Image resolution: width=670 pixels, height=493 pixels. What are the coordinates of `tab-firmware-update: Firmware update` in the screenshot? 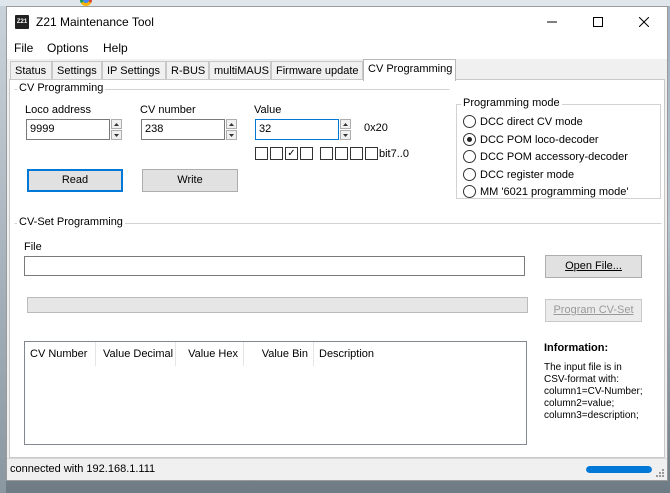 It's located at (317, 70).